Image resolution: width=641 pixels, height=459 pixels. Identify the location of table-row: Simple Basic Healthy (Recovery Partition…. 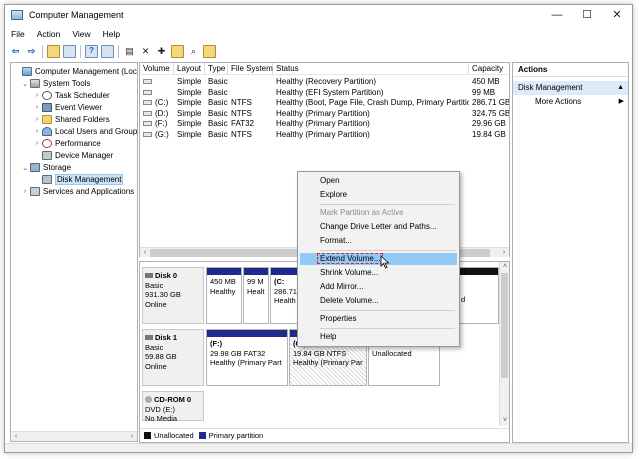
(324, 82).